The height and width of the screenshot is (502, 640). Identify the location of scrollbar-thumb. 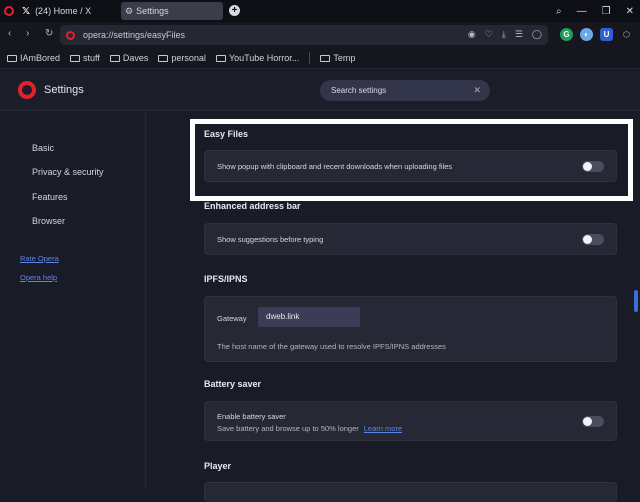
(636, 301).